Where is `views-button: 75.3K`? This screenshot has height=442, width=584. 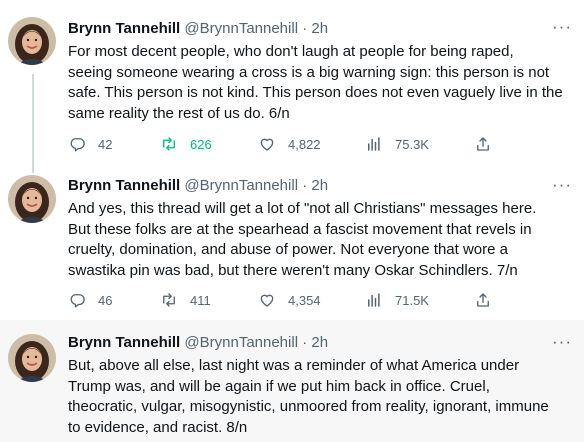 views-button: 75.3K is located at coordinates (397, 144).